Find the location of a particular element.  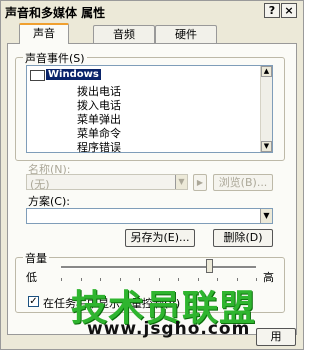

scroll-down-icon: ▼ is located at coordinates (266, 146).